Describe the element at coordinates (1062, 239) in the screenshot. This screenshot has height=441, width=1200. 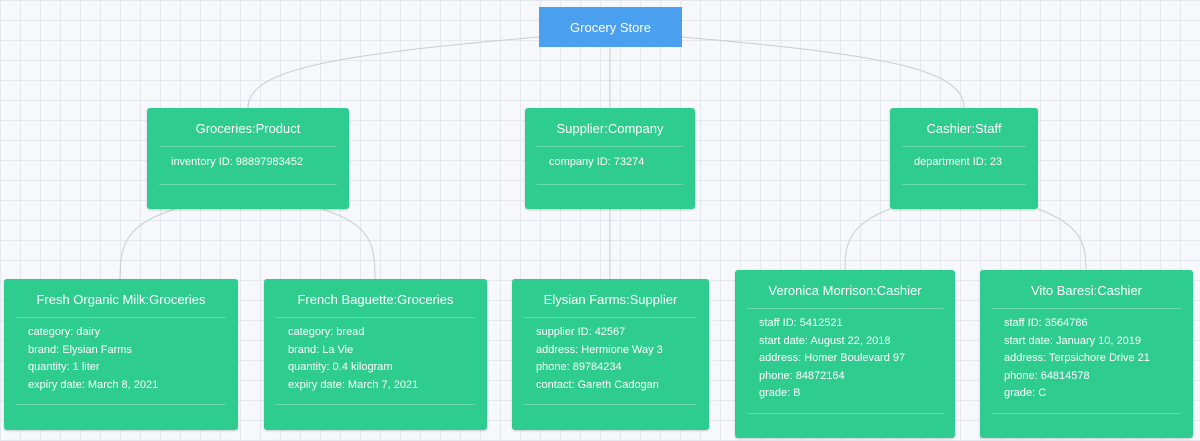
I see `connector-cashier-vito` at that location.